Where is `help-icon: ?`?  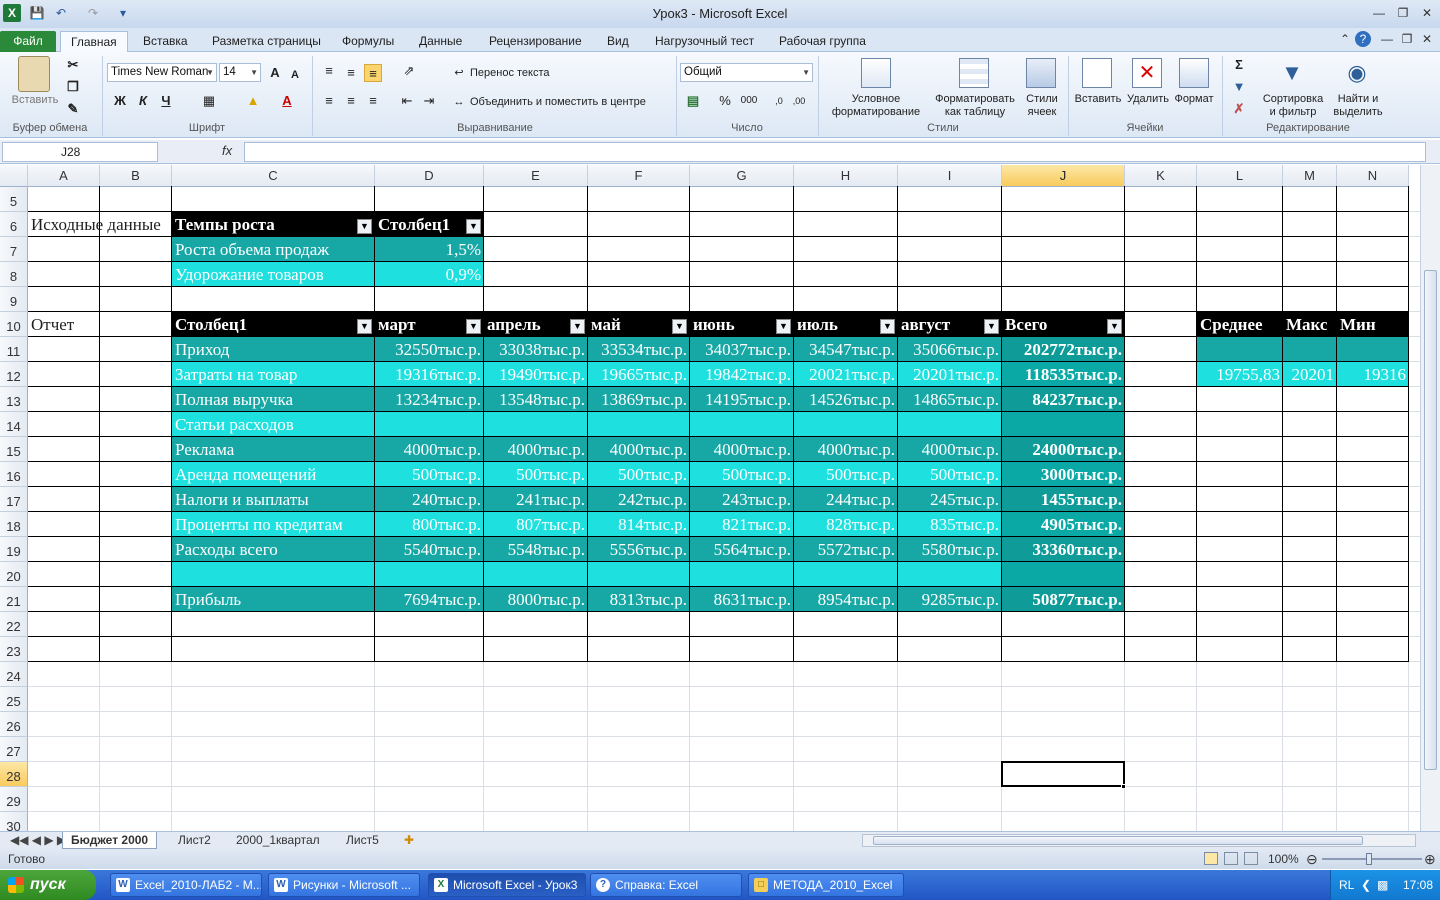
help-icon: ? is located at coordinates (1363, 39).